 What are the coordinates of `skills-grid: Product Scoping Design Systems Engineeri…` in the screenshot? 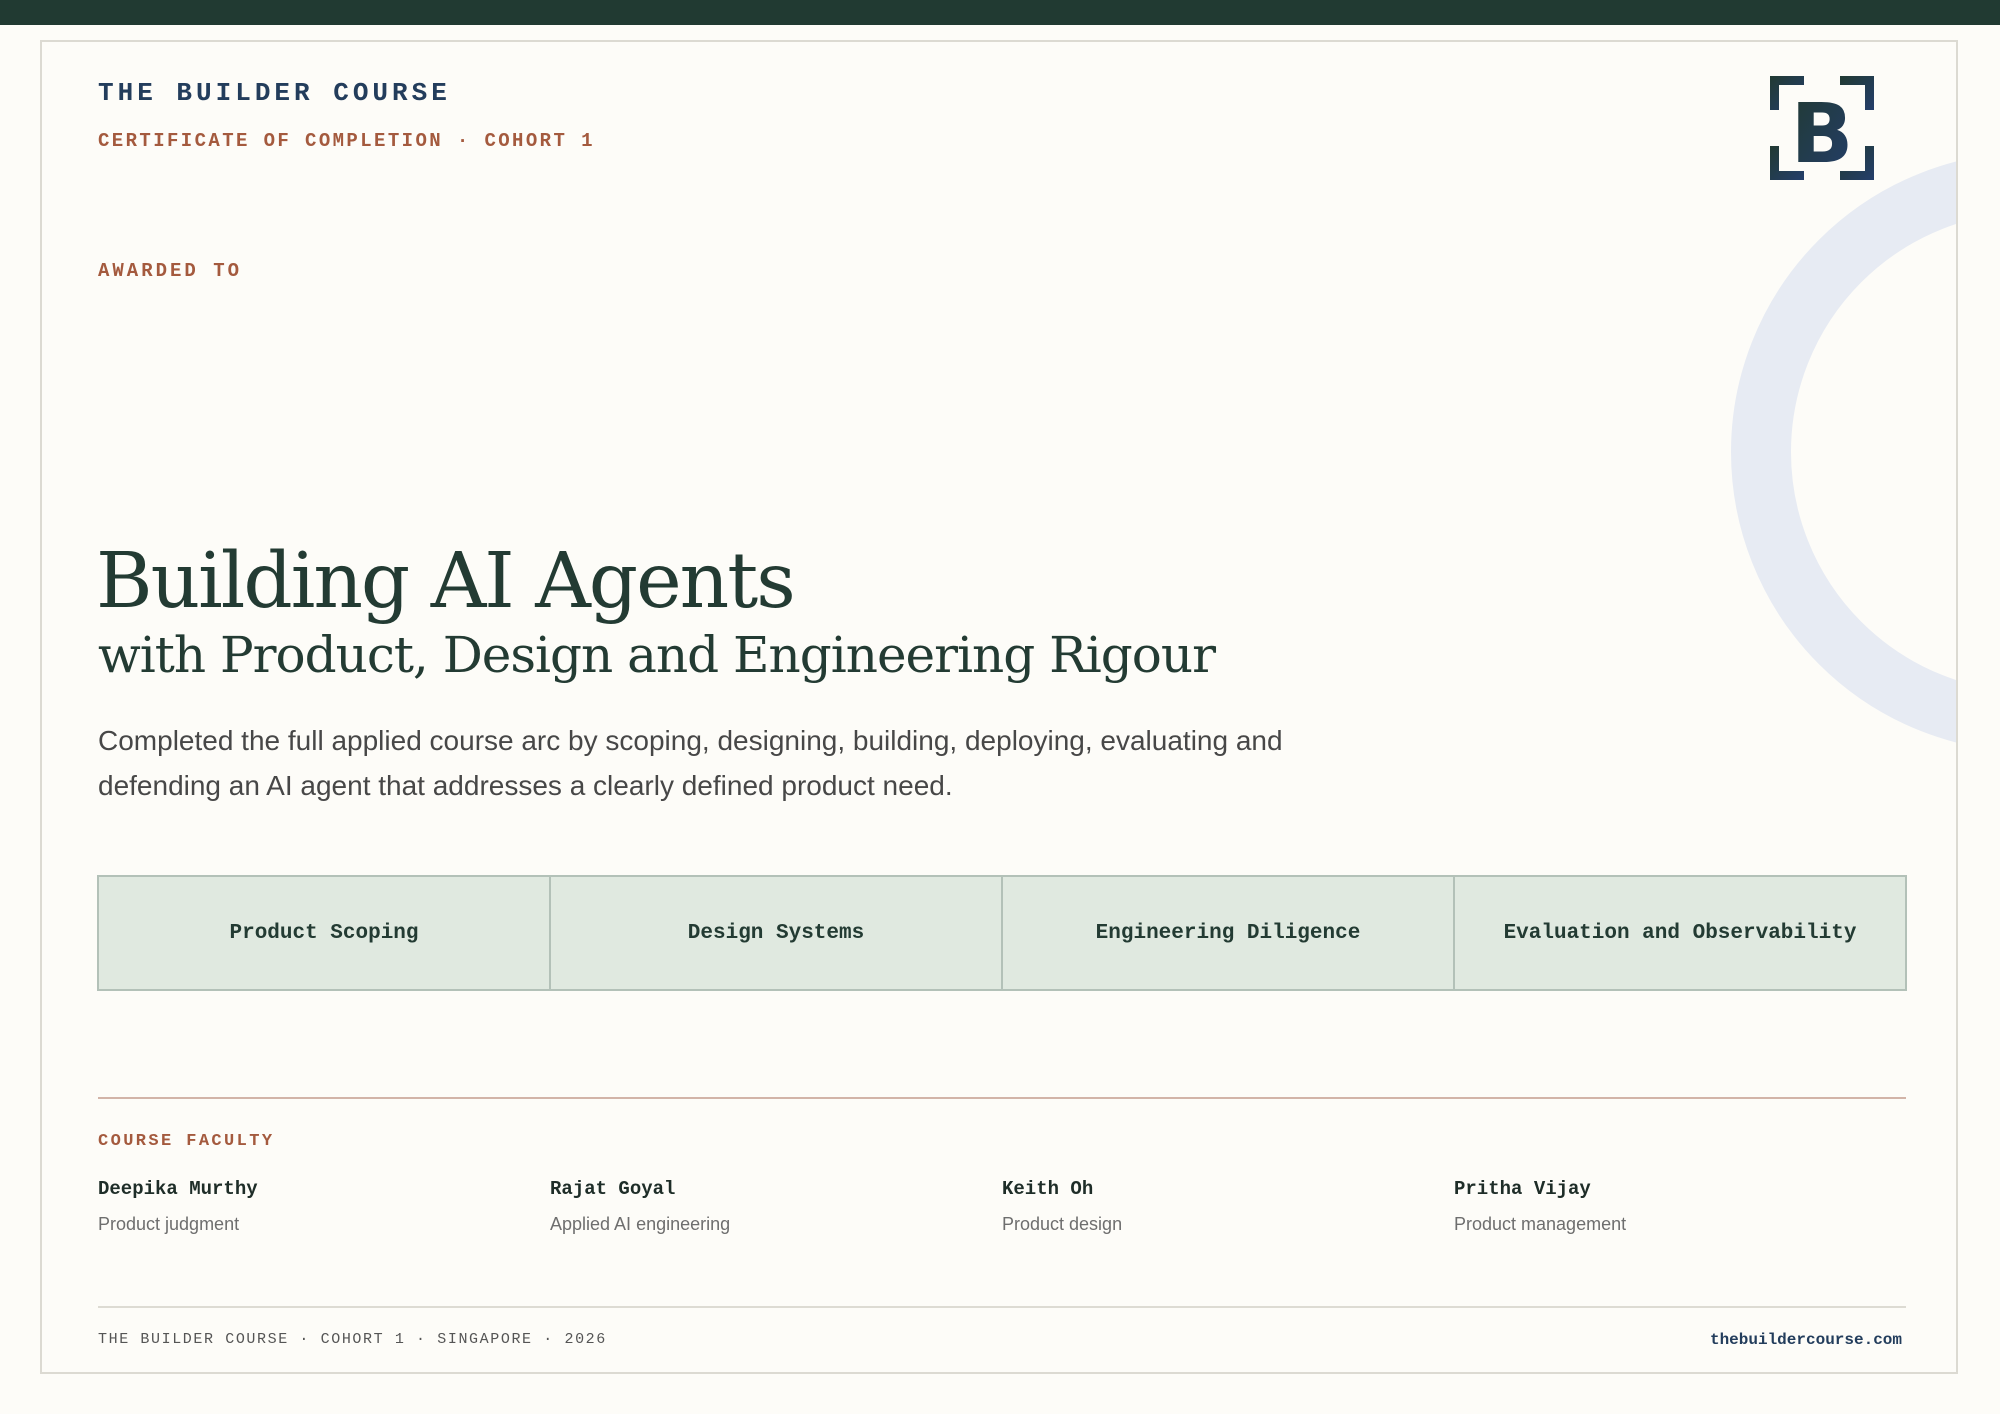 It's located at (1002, 933).